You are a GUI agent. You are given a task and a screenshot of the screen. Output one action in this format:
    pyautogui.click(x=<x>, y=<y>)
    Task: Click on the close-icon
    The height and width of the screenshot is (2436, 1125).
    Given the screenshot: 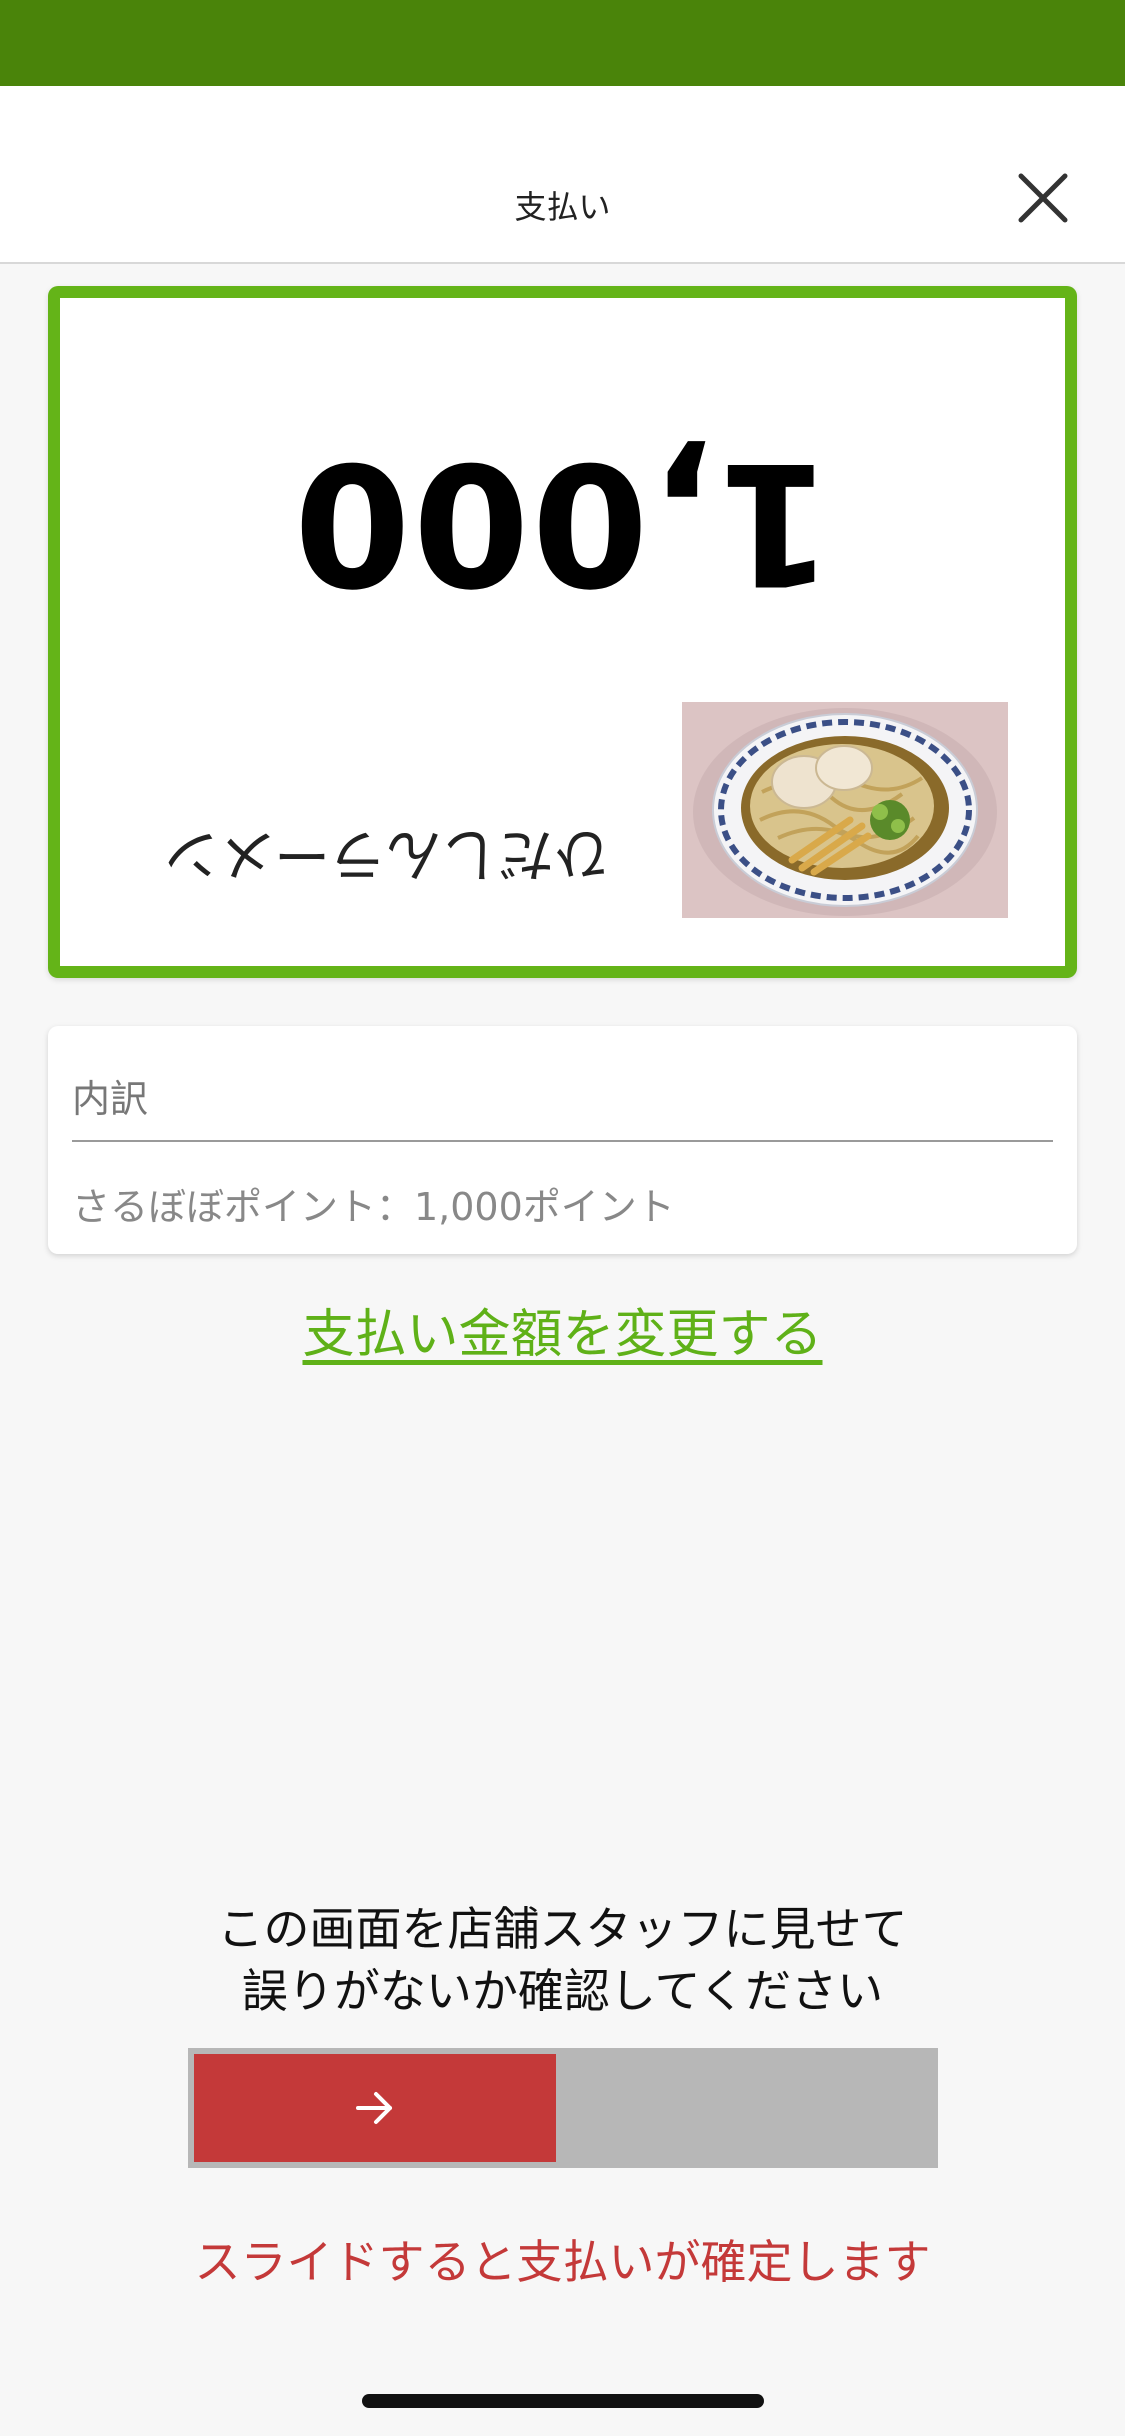 What is the action you would take?
    pyautogui.click(x=1043, y=198)
    